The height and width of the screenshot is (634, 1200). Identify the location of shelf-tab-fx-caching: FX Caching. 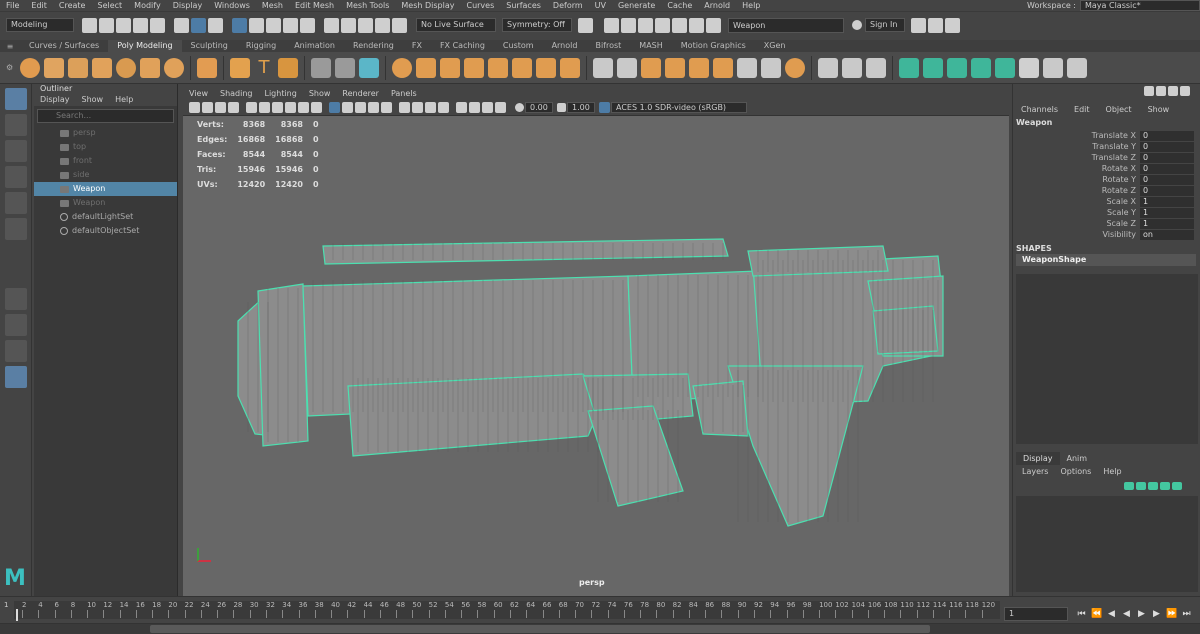
(462, 46).